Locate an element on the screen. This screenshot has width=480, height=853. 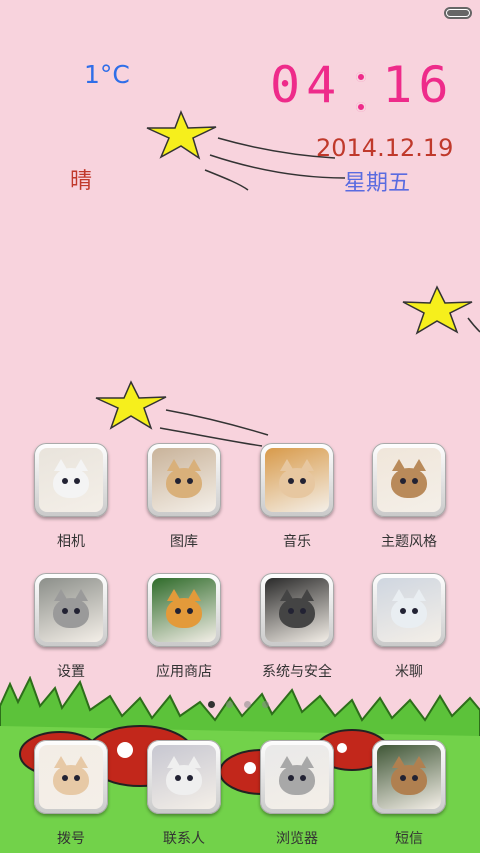
app-icon: 系统与安全 is located at coordinates (297, 627).